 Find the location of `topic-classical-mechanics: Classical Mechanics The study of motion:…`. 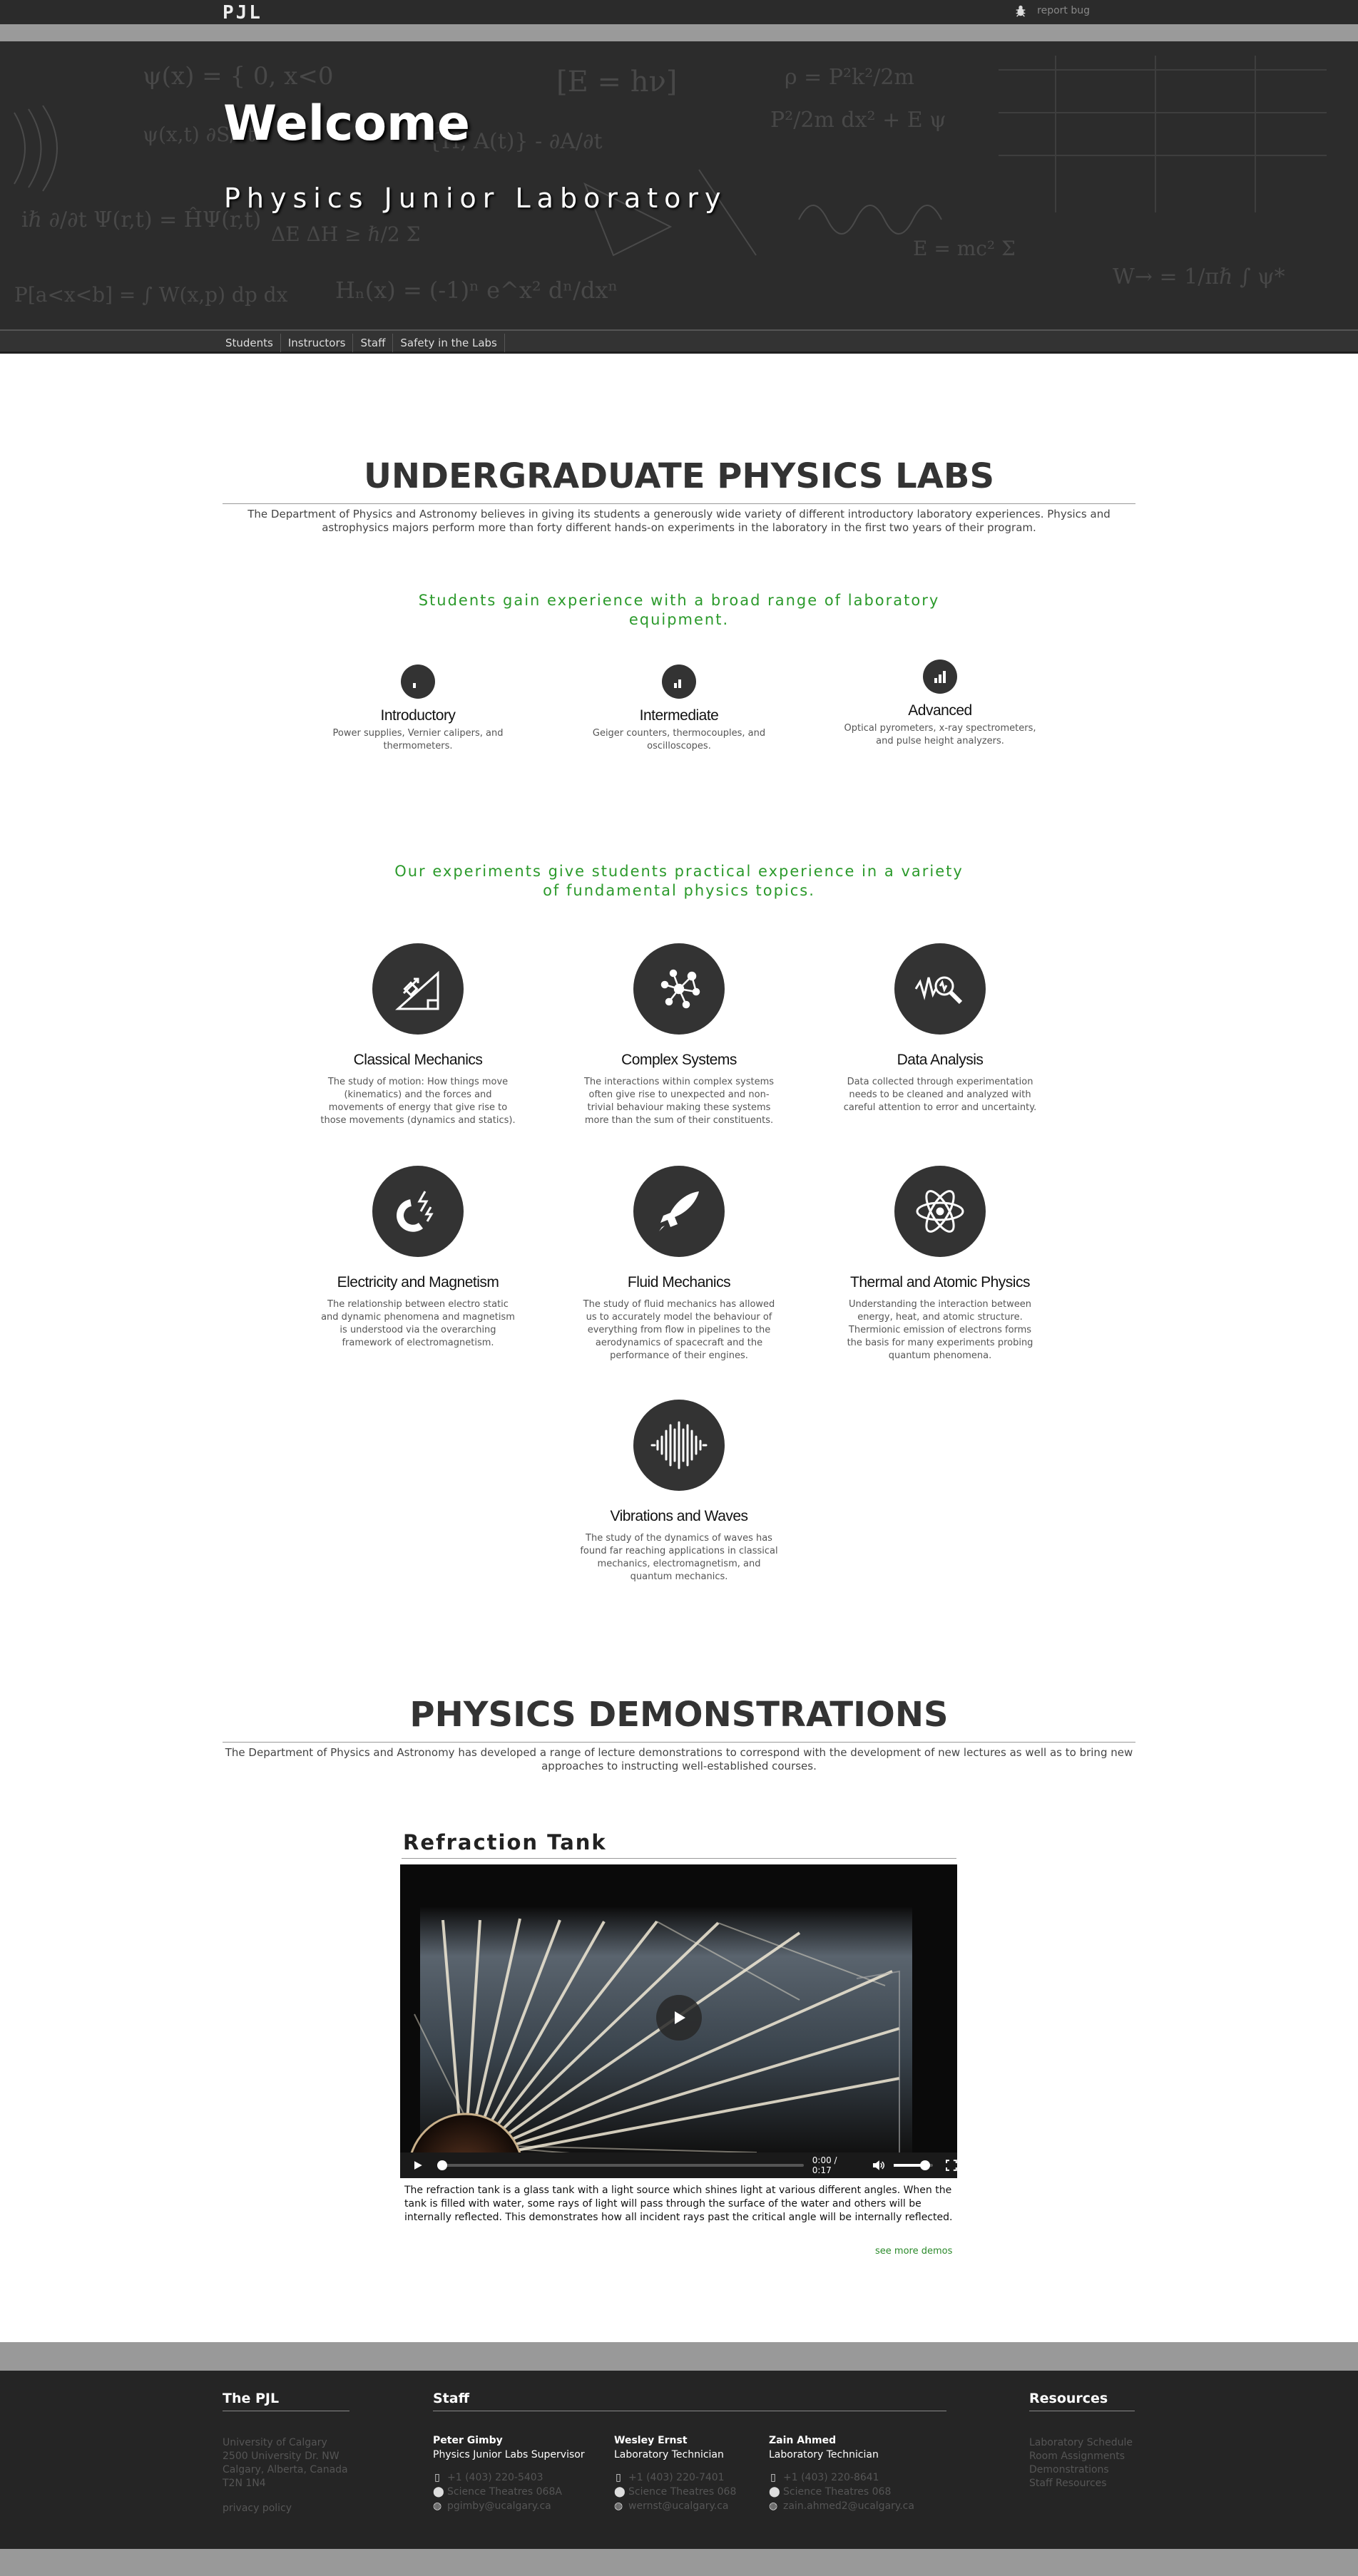

topic-classical-mechanics: Classical Mechanics The study of motion:… is located at coordinates (418, 1035).